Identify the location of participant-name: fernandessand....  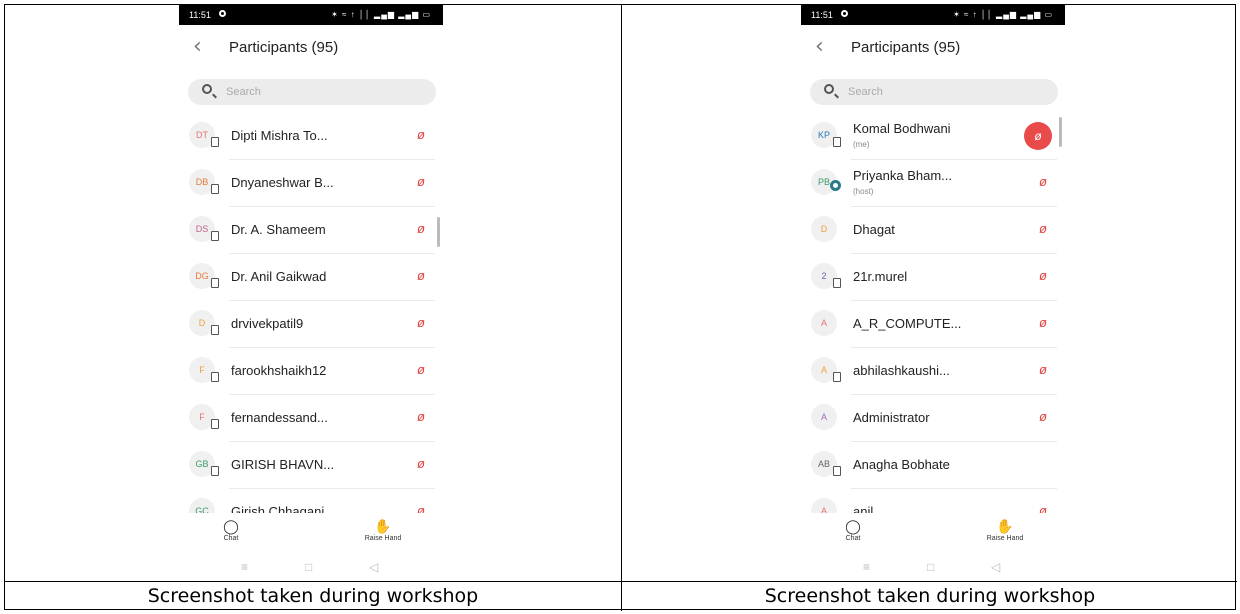
(279, 417).